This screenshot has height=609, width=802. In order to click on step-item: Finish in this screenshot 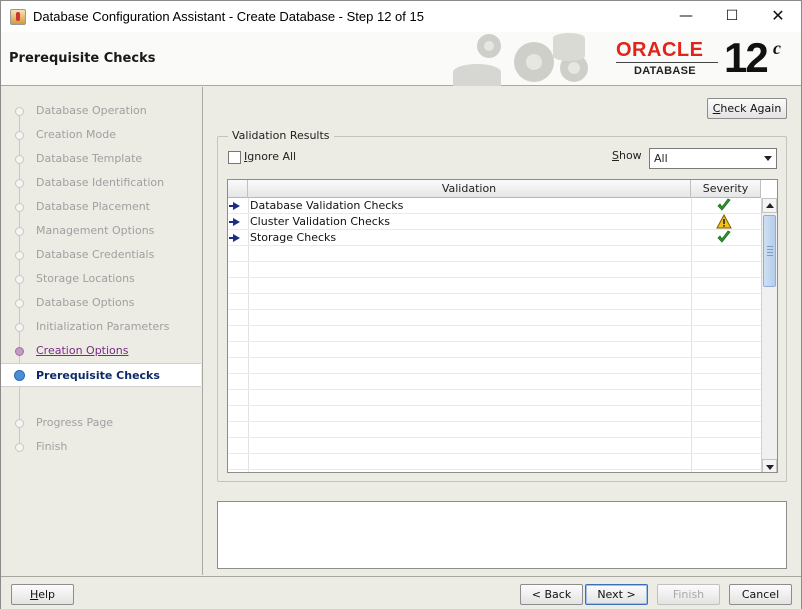, I will do `click(101, 447)`.